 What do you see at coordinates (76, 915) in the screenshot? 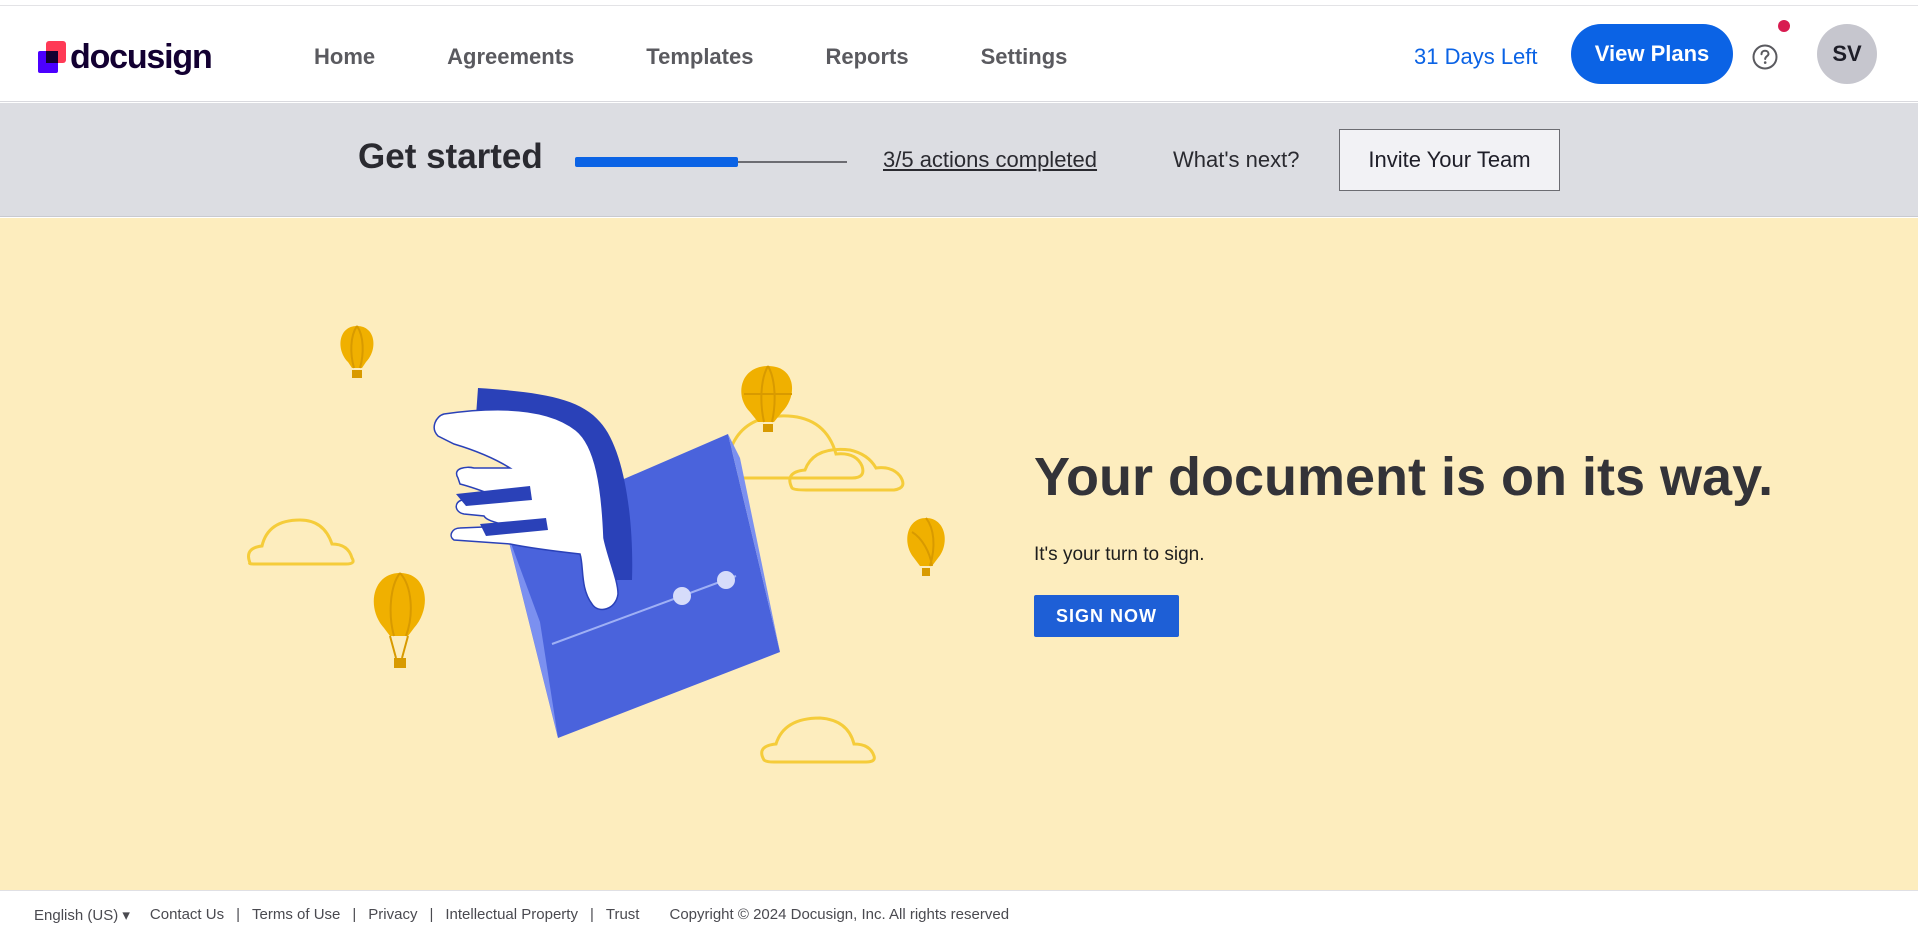
I see `language-label: English (US)` at bounding box center [76, 915].